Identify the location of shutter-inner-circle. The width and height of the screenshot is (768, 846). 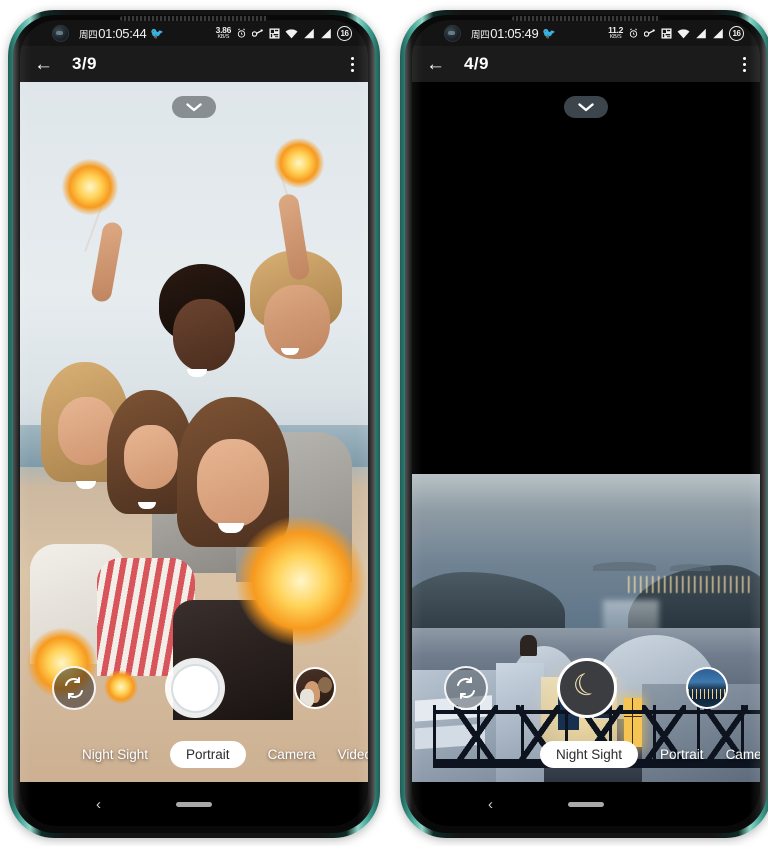
(195, 688).